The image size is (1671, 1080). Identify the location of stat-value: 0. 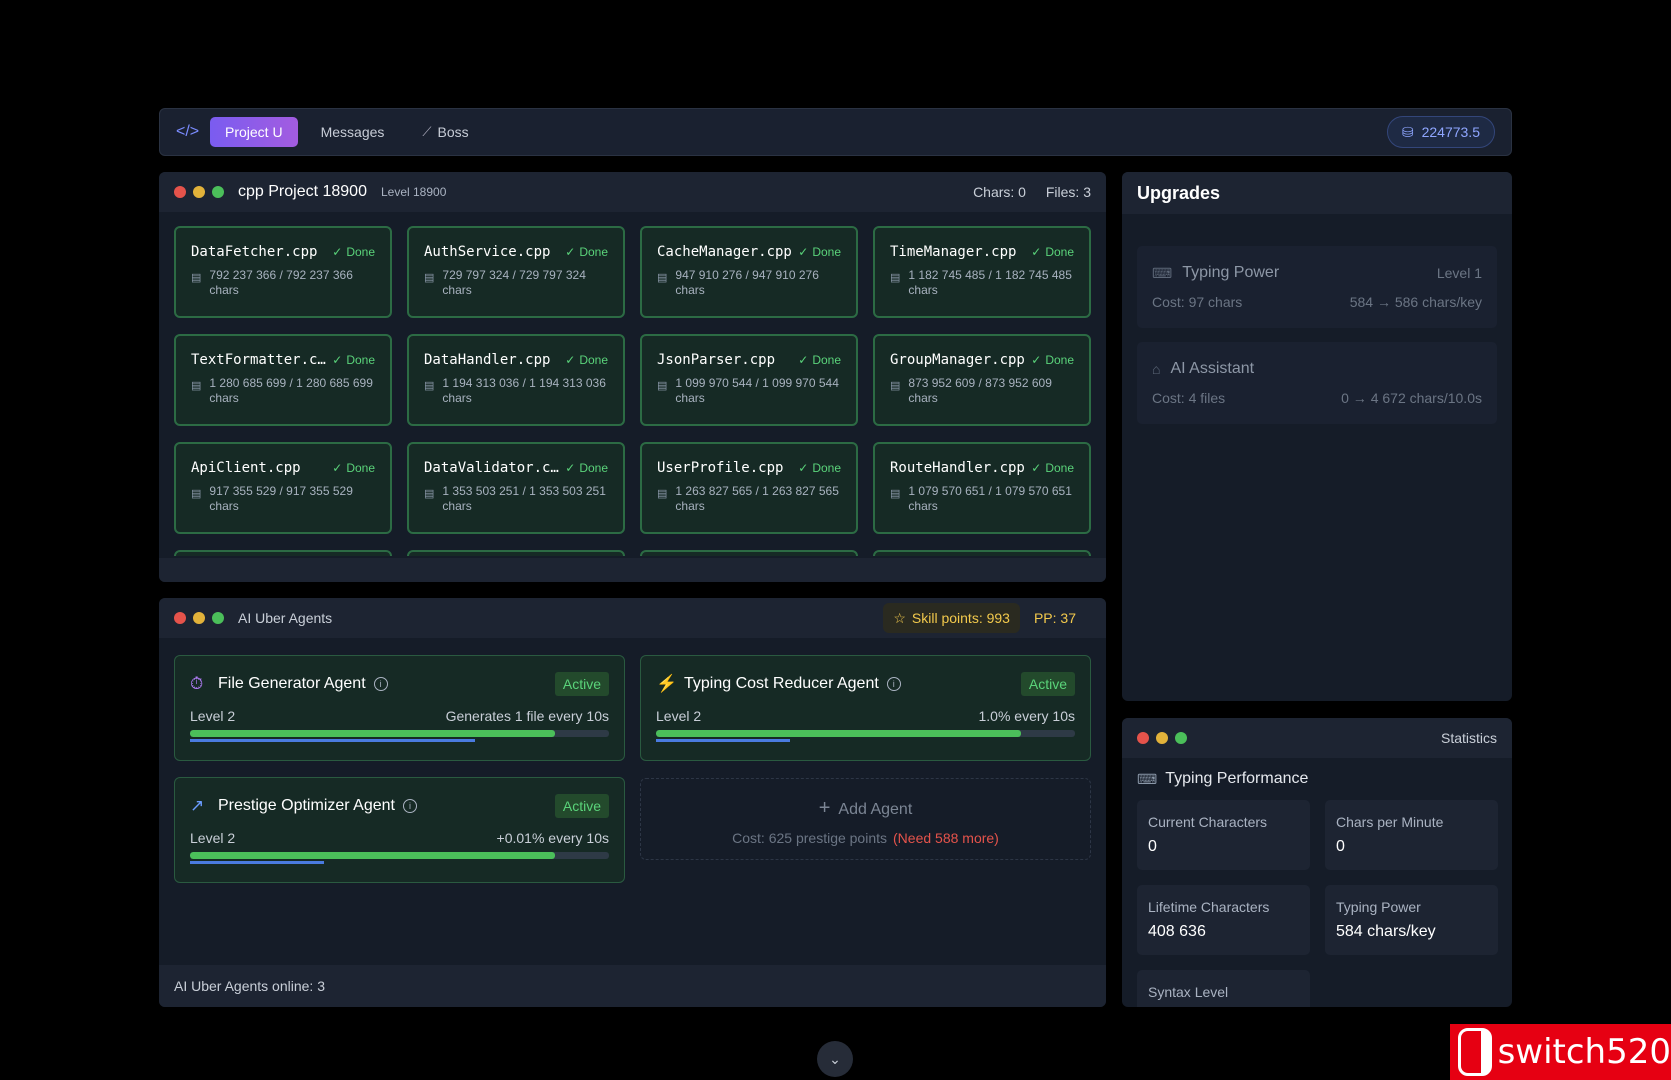
(1152, 846).